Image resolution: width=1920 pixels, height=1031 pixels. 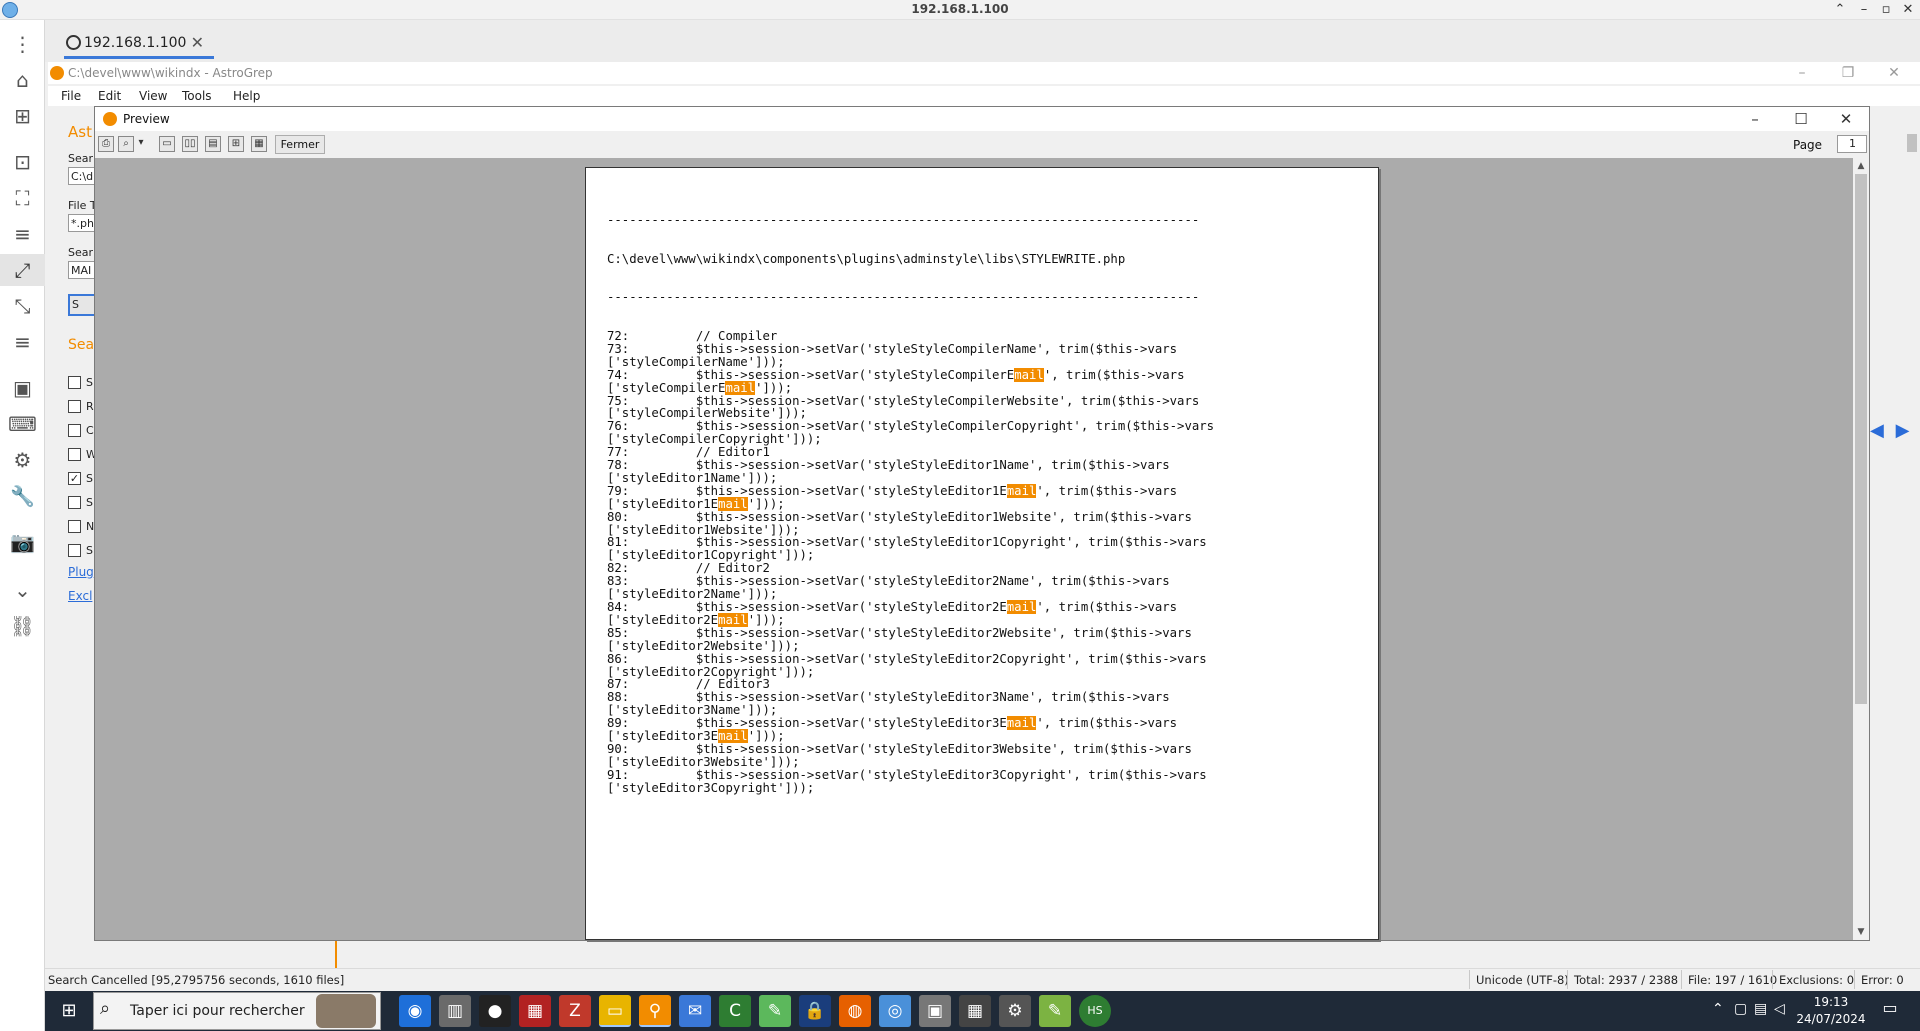 I want to click on two-pages-icon: ▯▯, so click(x=190, y=144).